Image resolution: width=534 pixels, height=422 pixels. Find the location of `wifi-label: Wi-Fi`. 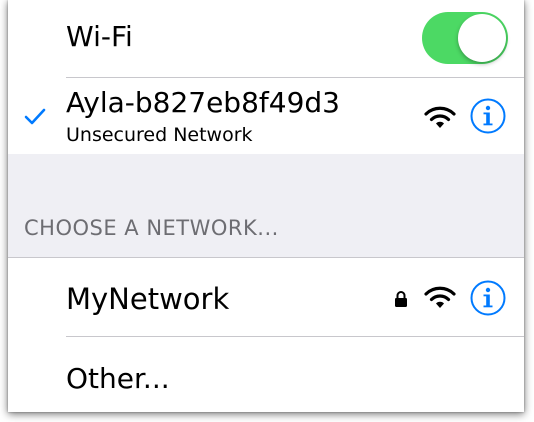

wifi-label: Wi-Fi is located at coordinates (99, 36).